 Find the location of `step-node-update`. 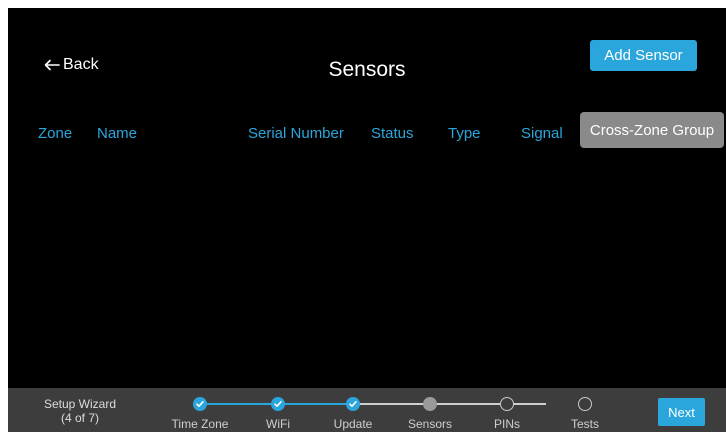

step-node-update is located at coordinates (353, 404).